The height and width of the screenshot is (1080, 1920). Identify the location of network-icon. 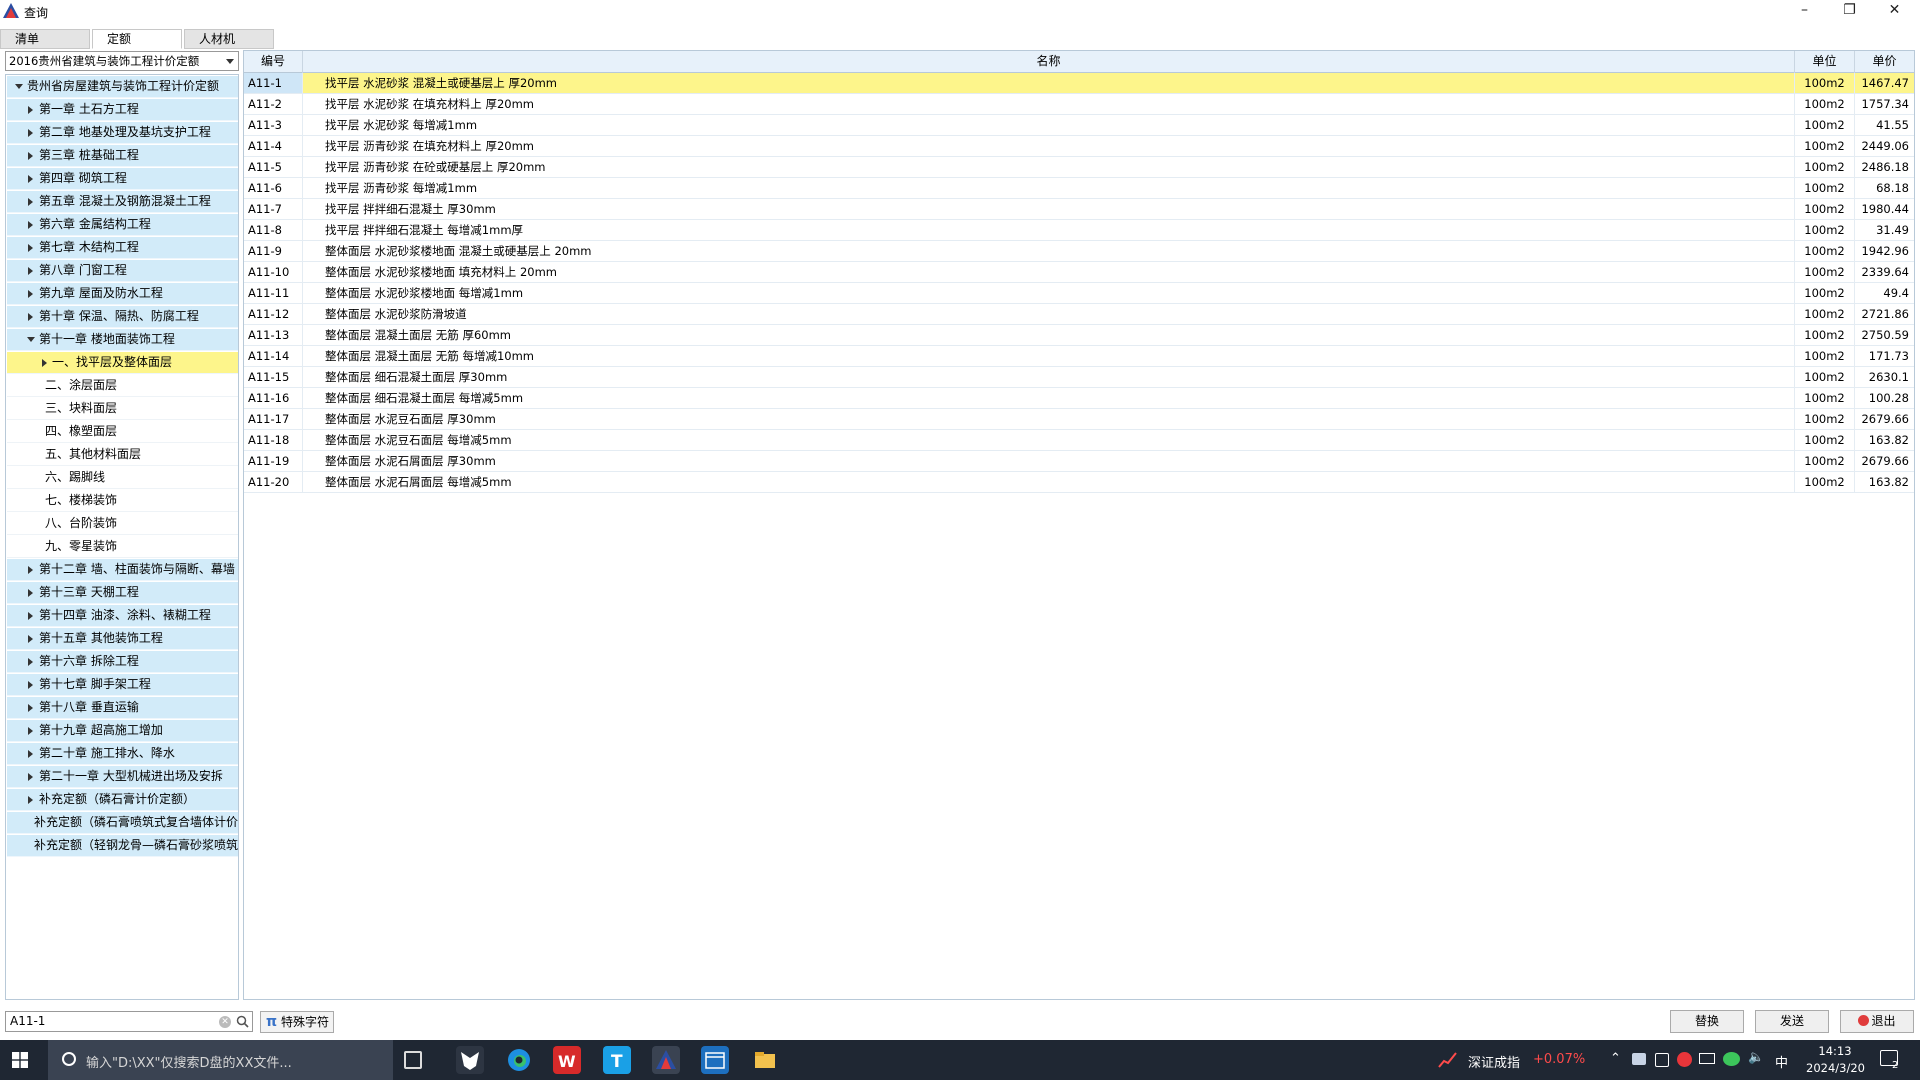
(1707, 1058).